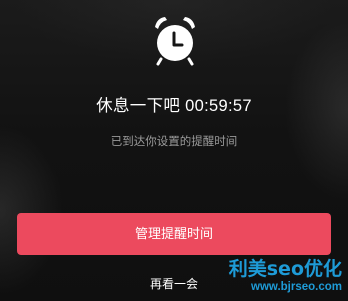 The width and height of the screenshot is (348, 301). I want to click on reminder-headline: 休息一下吧 00:59:57, so click(174, 106).